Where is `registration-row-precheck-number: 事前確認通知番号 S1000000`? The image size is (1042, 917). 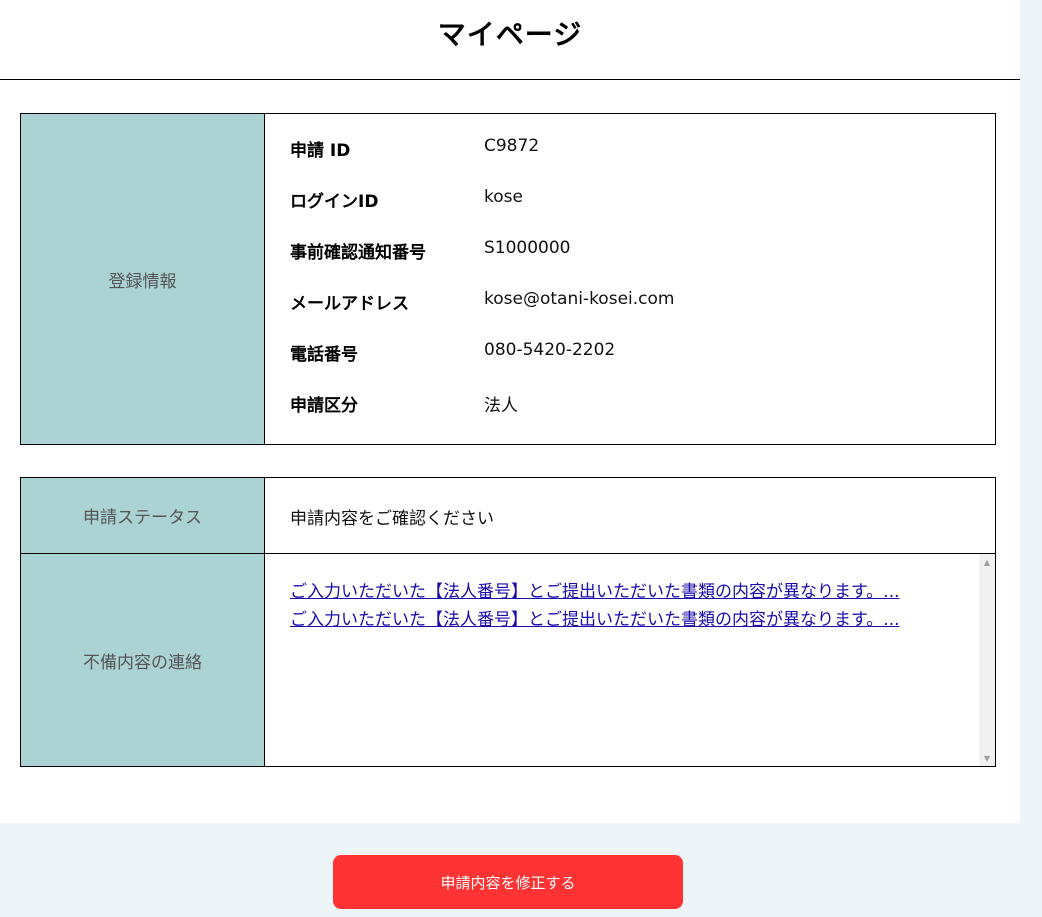 registration-row-precheck-number: 事前確認通知番号 S1000000 is located at coordinates (482, 263).